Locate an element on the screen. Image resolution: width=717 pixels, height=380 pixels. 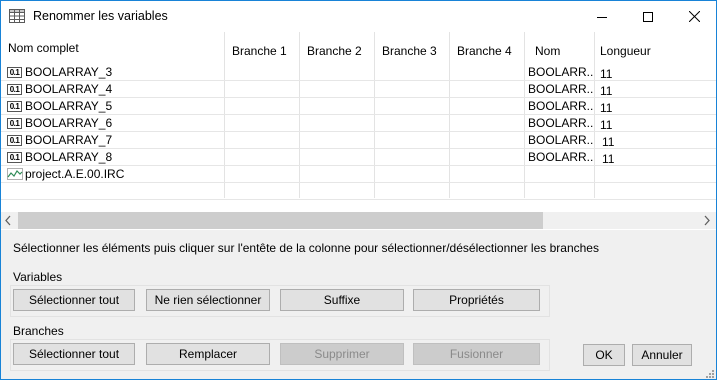
table-row: 0.1 BOOLARRAY_7 BOOLARR... 11 is located at coordinates (358, 140).